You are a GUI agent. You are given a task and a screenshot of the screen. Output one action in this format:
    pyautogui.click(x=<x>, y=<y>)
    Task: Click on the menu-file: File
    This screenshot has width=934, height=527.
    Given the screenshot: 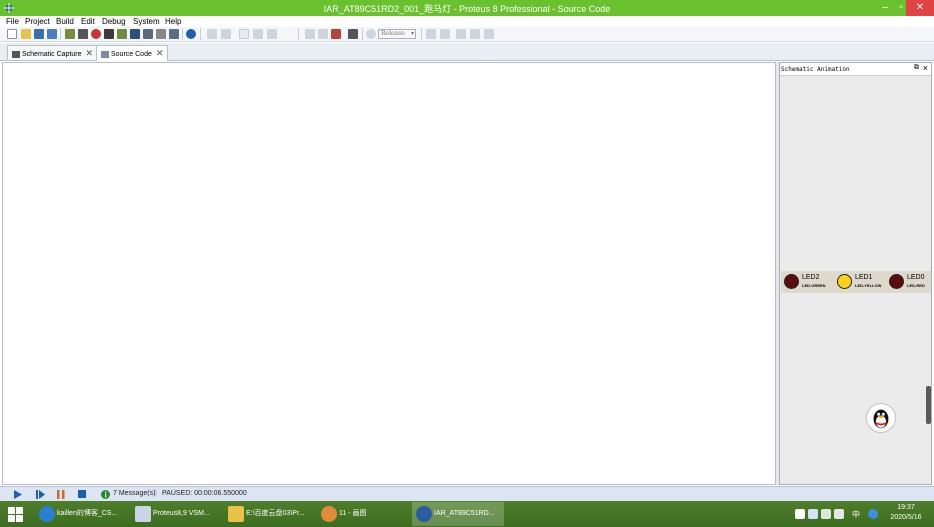 What is the action you would take?
    pyautogui.click(x=12, y=21)
    